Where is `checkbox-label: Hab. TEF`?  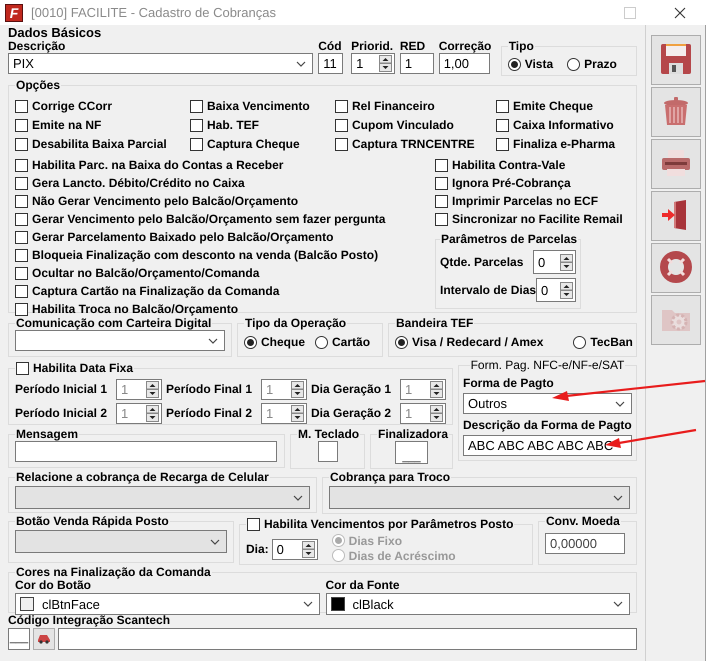
checkbox-label: Hab. TEF is located at coordinates (233, 125).